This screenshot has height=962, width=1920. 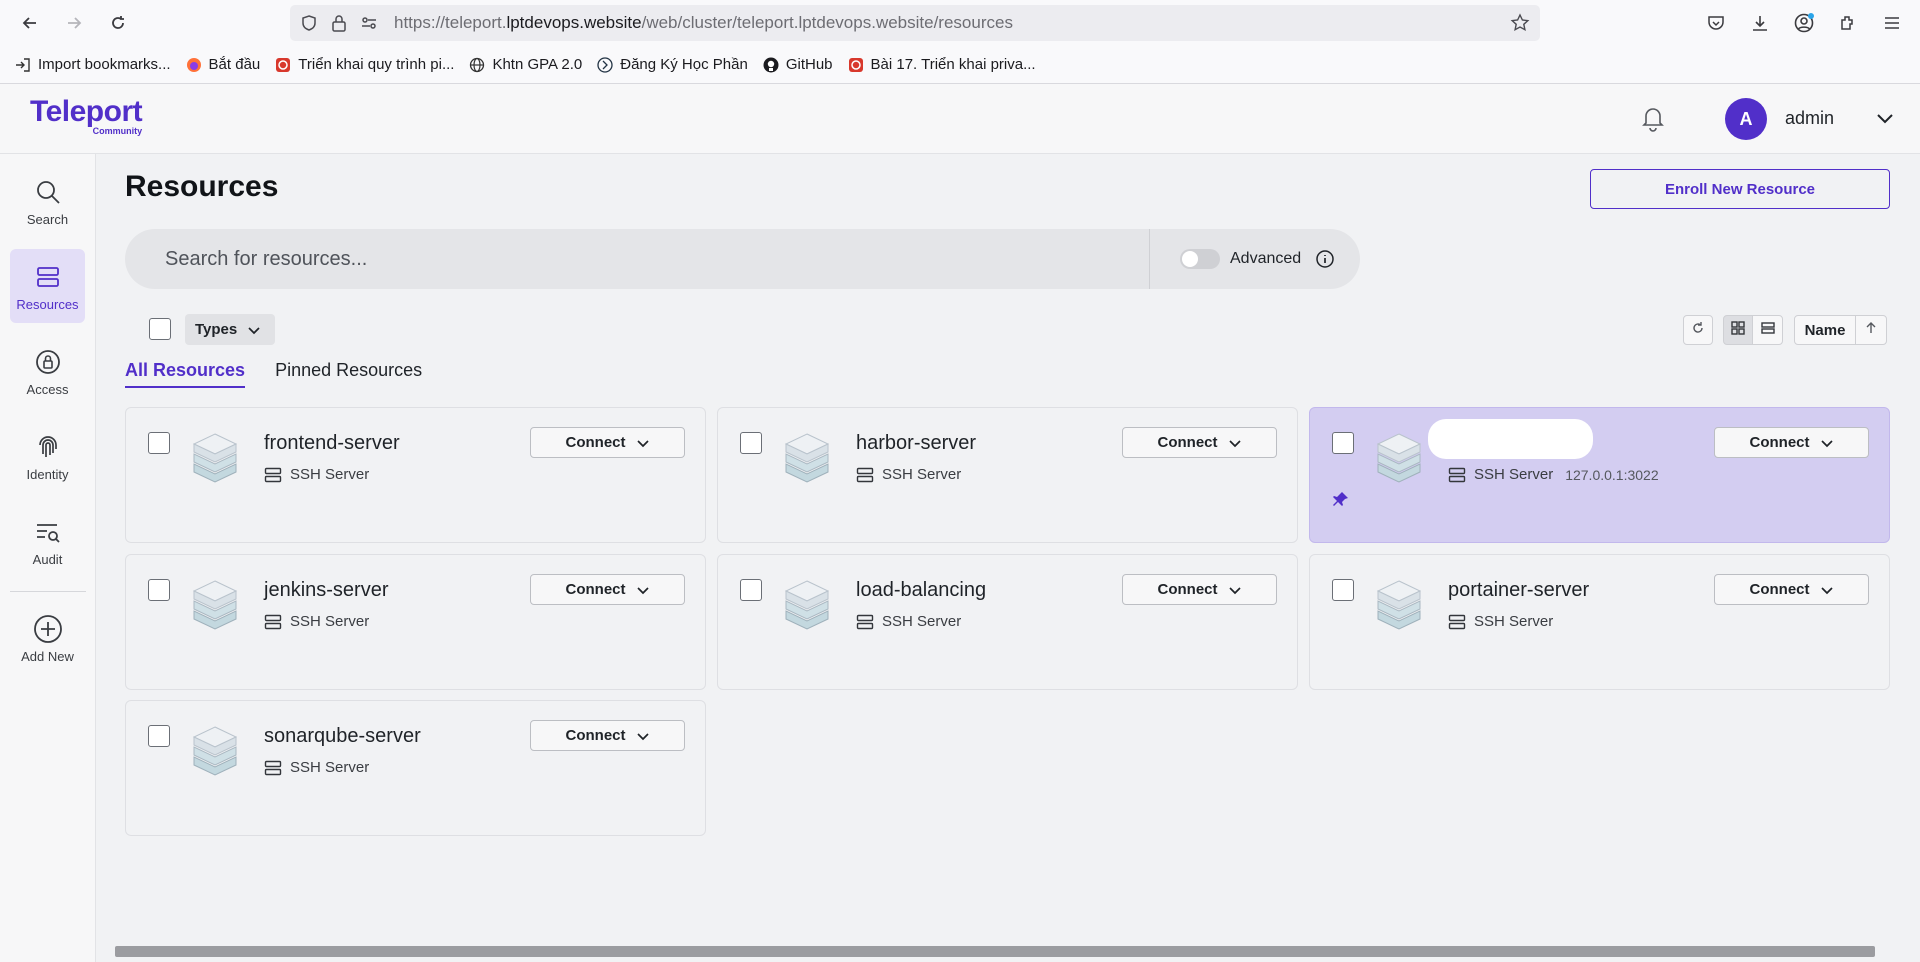 I want to click on resource-name: jenkins-server, so click(x=326, y=590).